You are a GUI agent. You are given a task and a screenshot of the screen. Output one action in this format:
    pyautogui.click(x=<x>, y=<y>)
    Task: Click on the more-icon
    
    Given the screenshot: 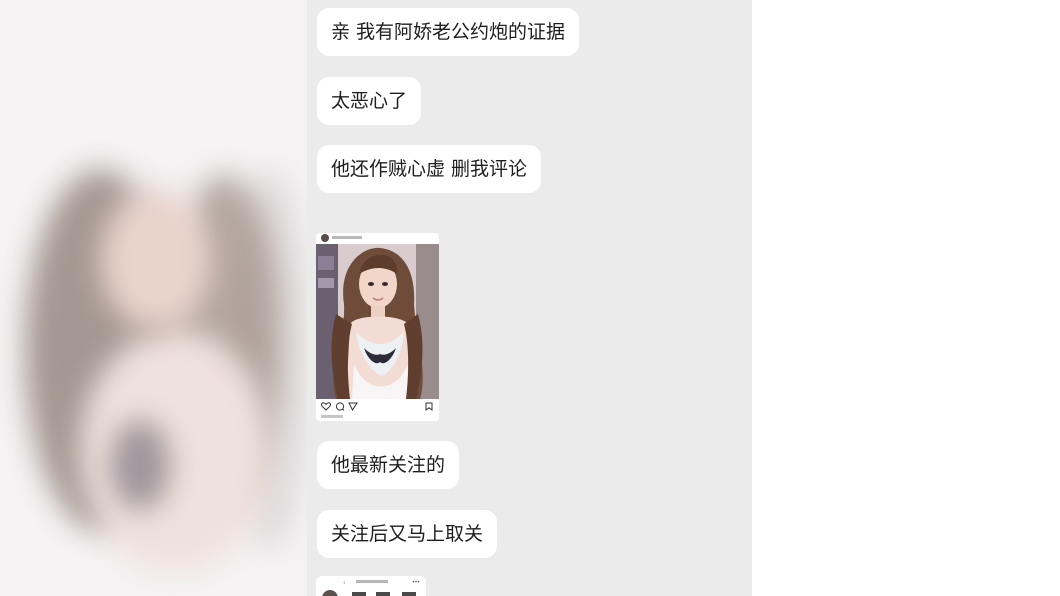 What is the action you would take?
    pyautogui.click(x=416, y=581)
    